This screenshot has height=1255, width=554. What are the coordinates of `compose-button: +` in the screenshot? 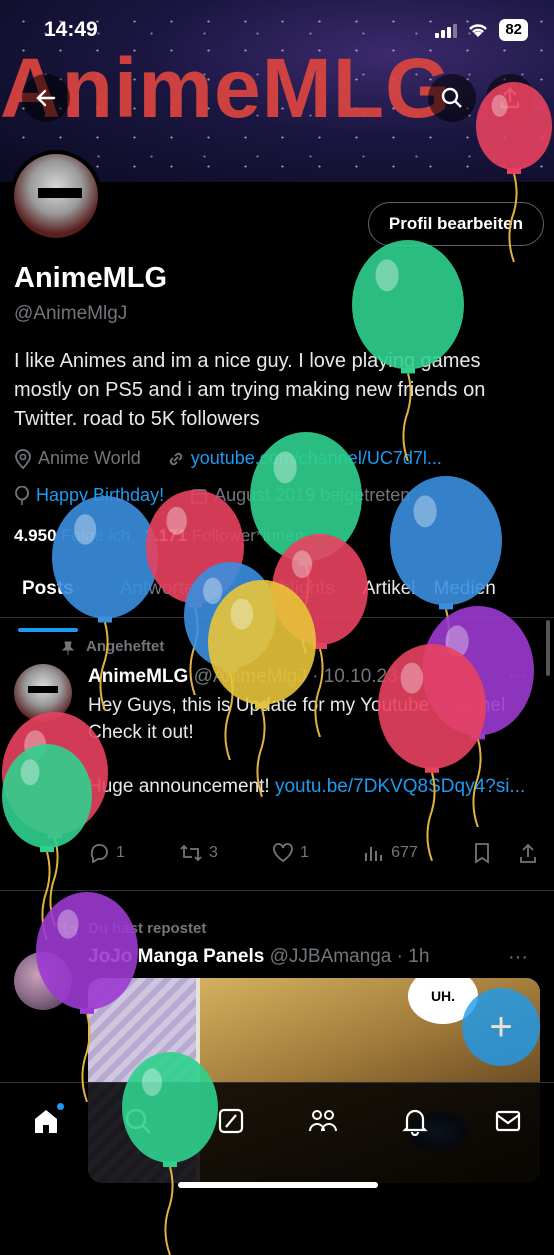 It's located at (501, 1027).